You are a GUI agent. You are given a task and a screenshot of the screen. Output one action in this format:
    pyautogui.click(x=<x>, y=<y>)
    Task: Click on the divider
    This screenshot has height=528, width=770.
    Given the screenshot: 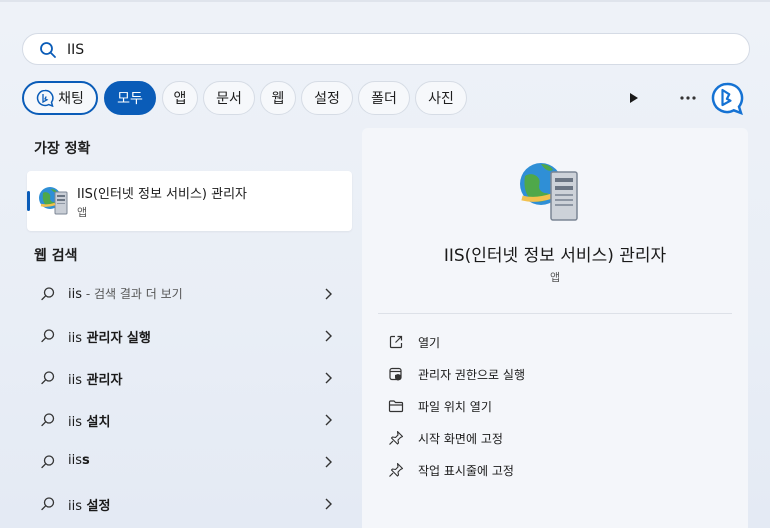 What is the action you would take?
    pyautogui.click(x=555, y=313)
    